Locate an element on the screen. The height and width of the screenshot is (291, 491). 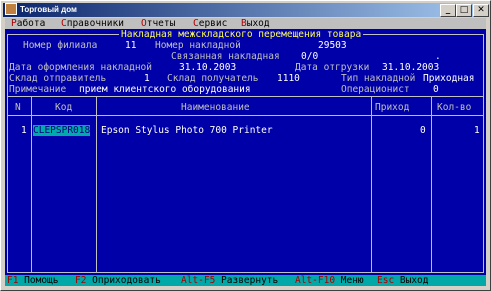
col-header-code: Код is located at coordinates (64, 107).